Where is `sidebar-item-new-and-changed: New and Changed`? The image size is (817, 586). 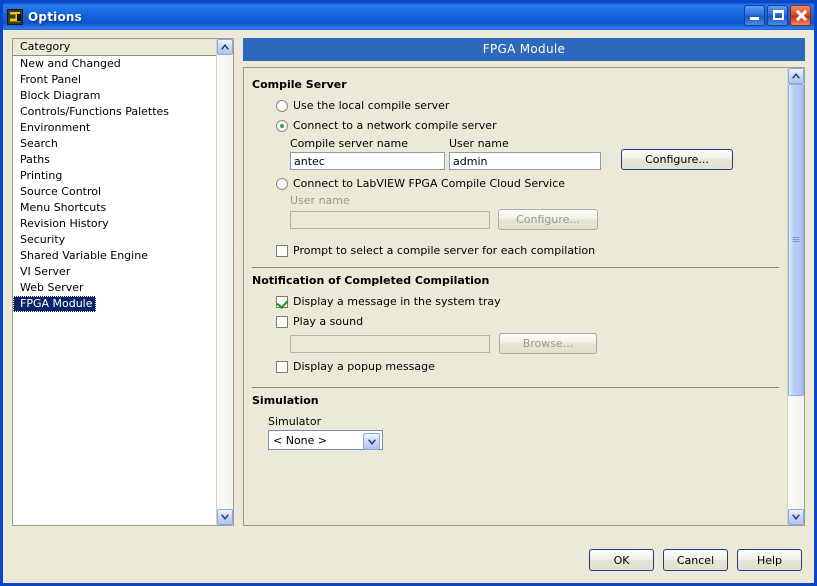
sidebar-item-new-and-changed: New and Changed is located at coordinates (114, 64).